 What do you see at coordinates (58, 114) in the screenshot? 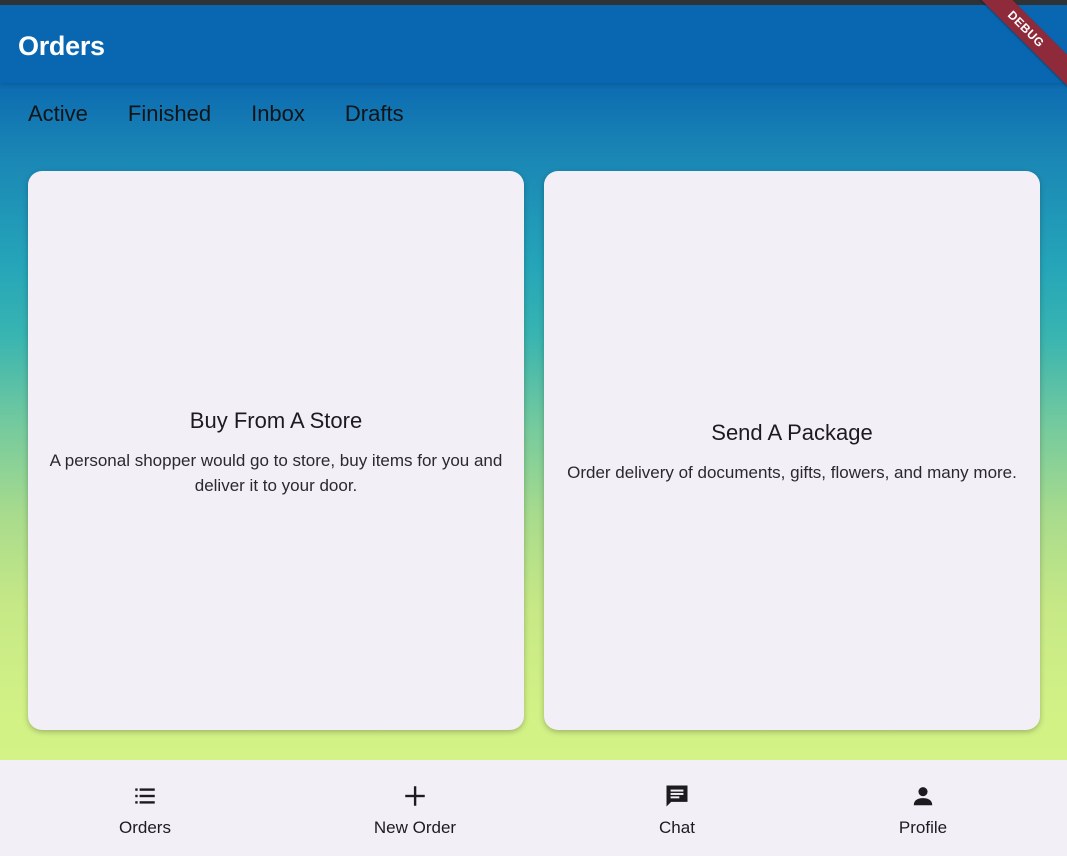
I see `tab-active: Active` at bounding box center [58, 114].